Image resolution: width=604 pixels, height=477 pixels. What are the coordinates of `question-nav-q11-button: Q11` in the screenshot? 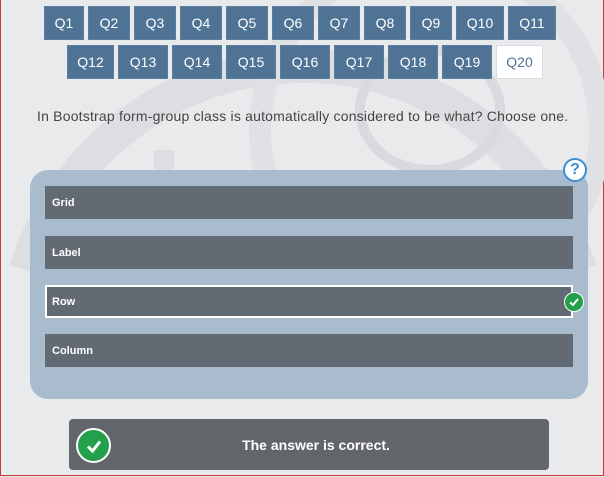 It's located at (532, 23).